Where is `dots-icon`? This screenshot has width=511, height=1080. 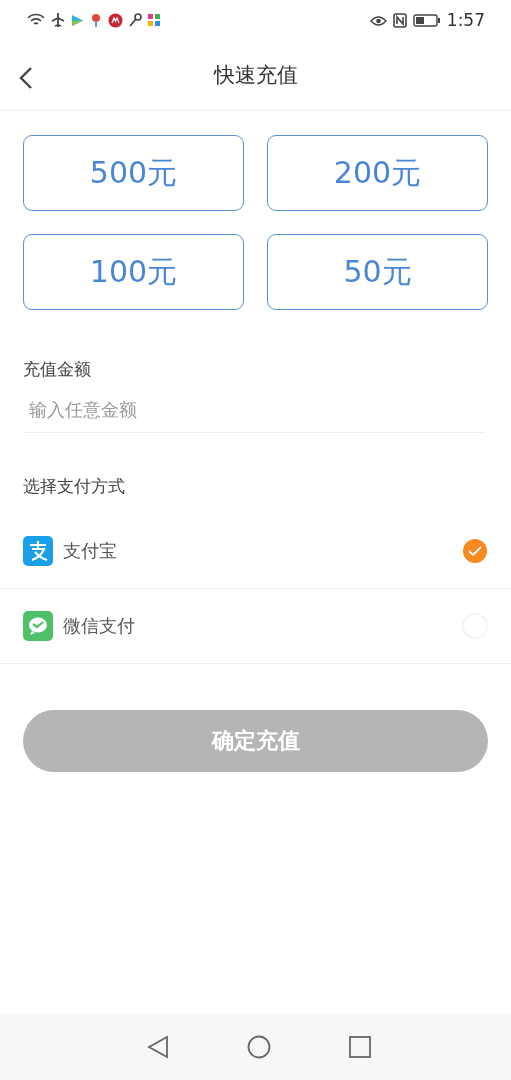
dots-icon is located at coordinates (154, 20).